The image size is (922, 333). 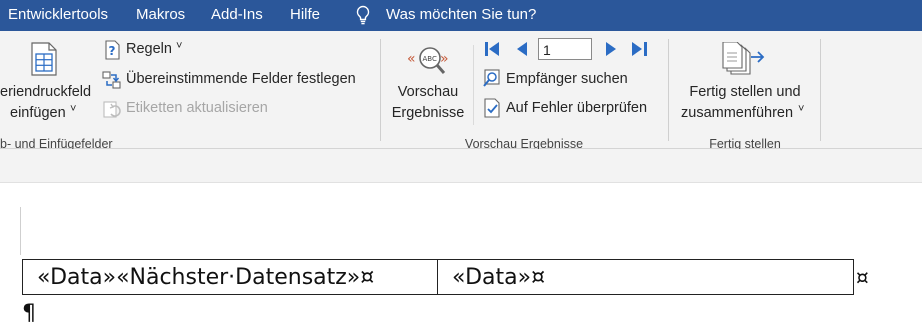 I want to click on check-errors-icon, so click(x=492, y=108).